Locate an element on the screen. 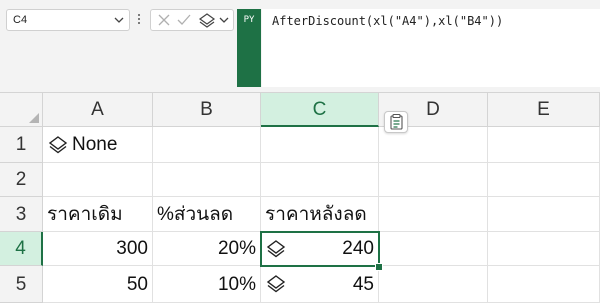  row-header-2: 2 is located at coordinates (21, 180).